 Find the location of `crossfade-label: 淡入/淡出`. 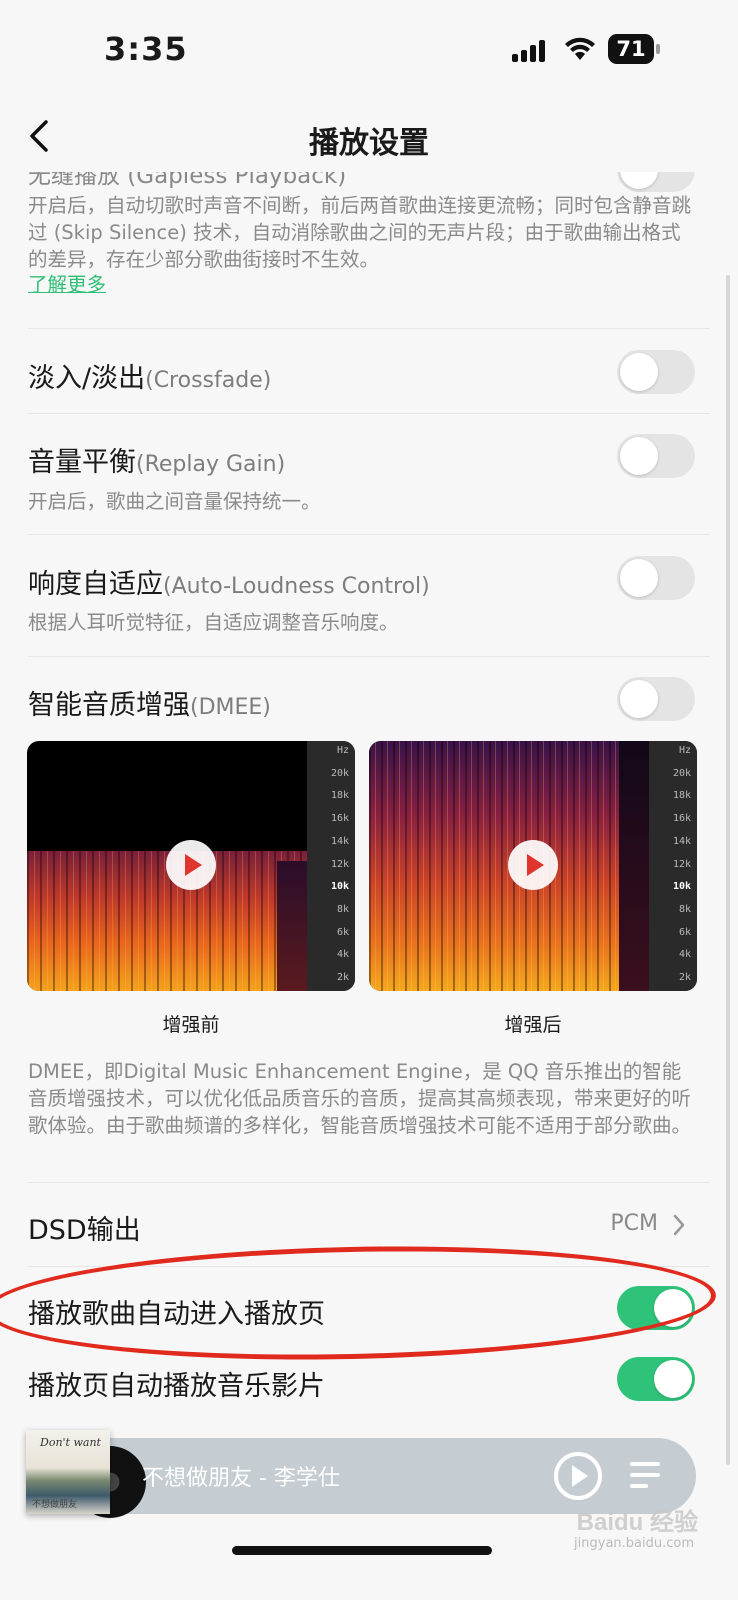

crossfade-label: 淡入/淡出 is located at coordinates (87, 378).